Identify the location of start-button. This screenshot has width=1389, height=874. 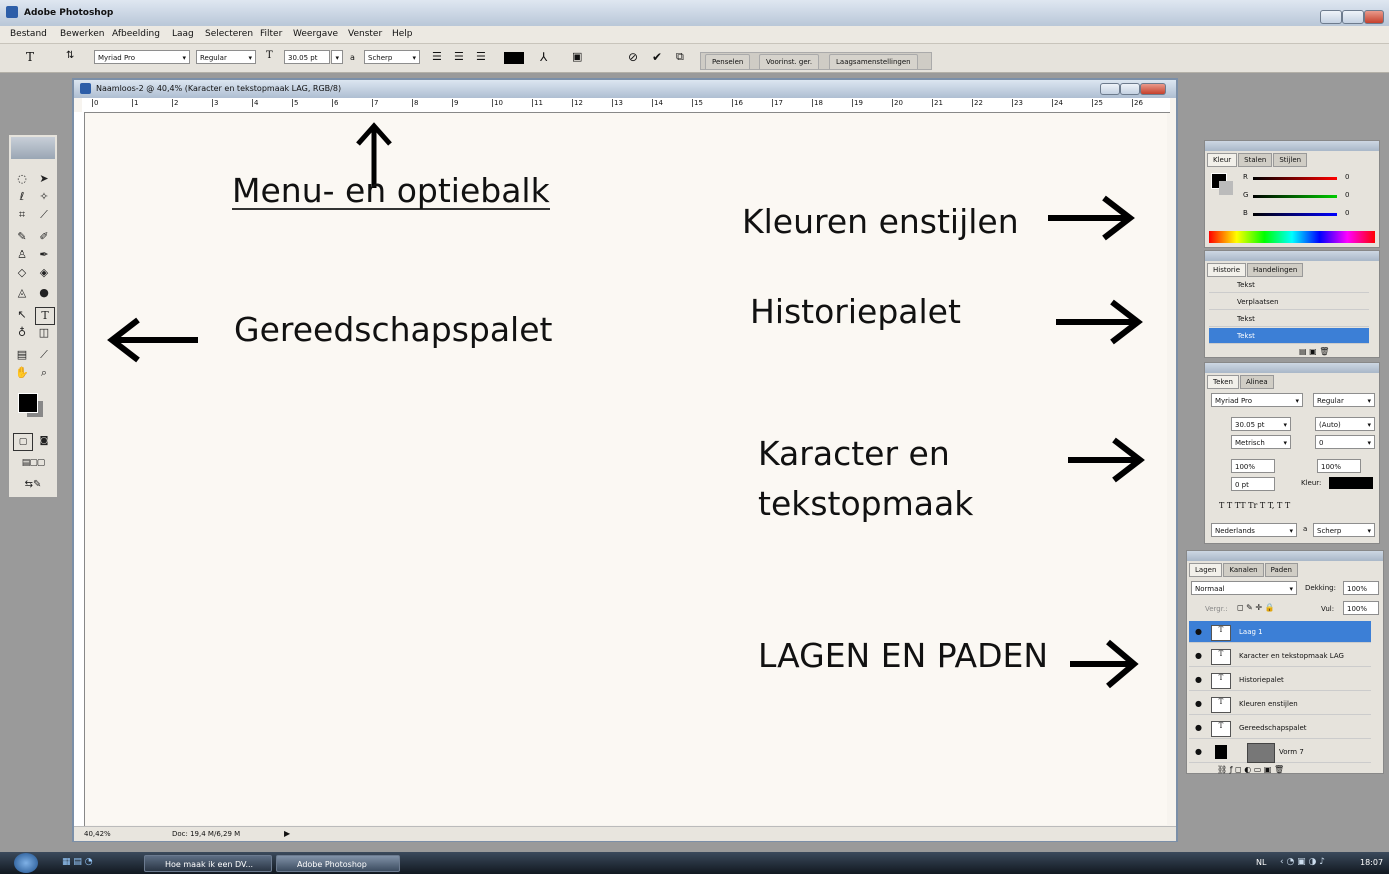
(26, 863).